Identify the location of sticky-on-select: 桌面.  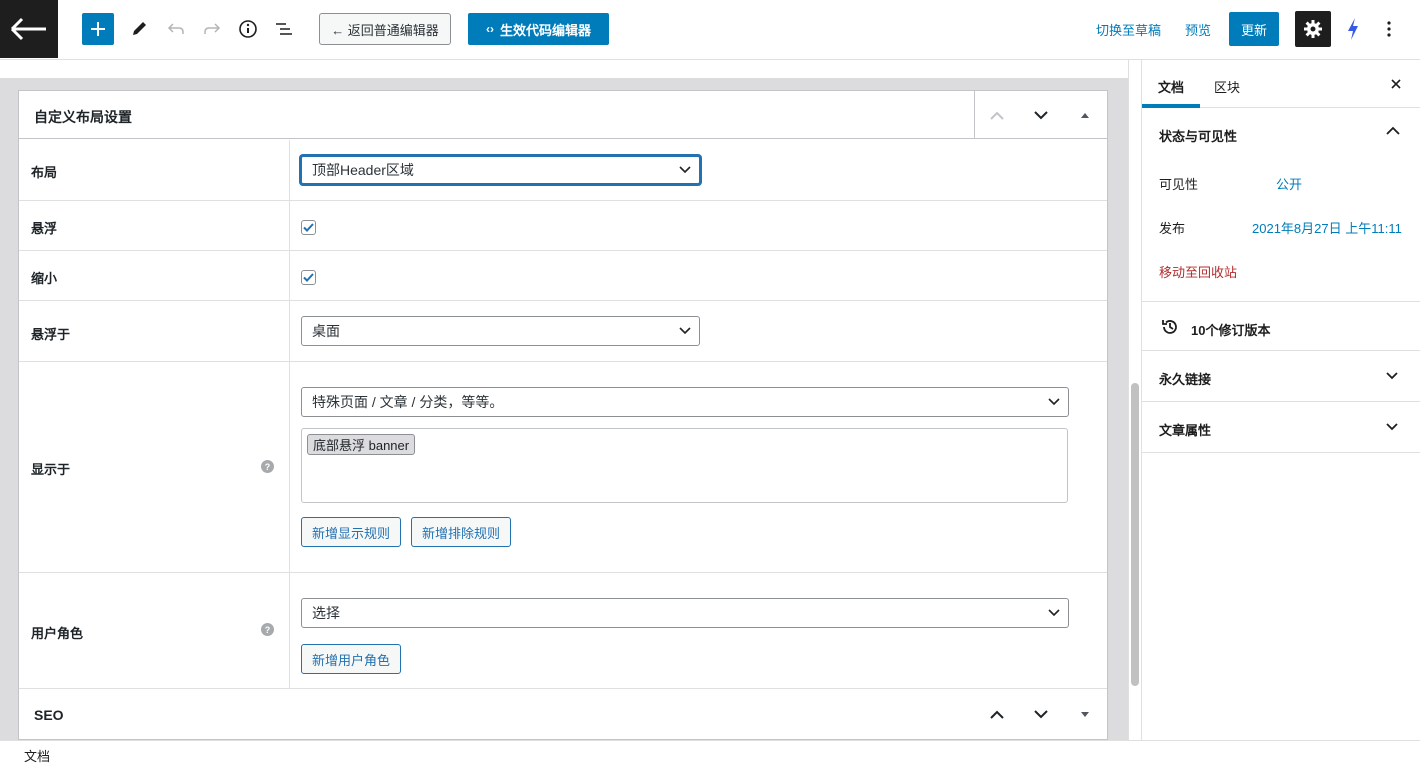
(500, 331).